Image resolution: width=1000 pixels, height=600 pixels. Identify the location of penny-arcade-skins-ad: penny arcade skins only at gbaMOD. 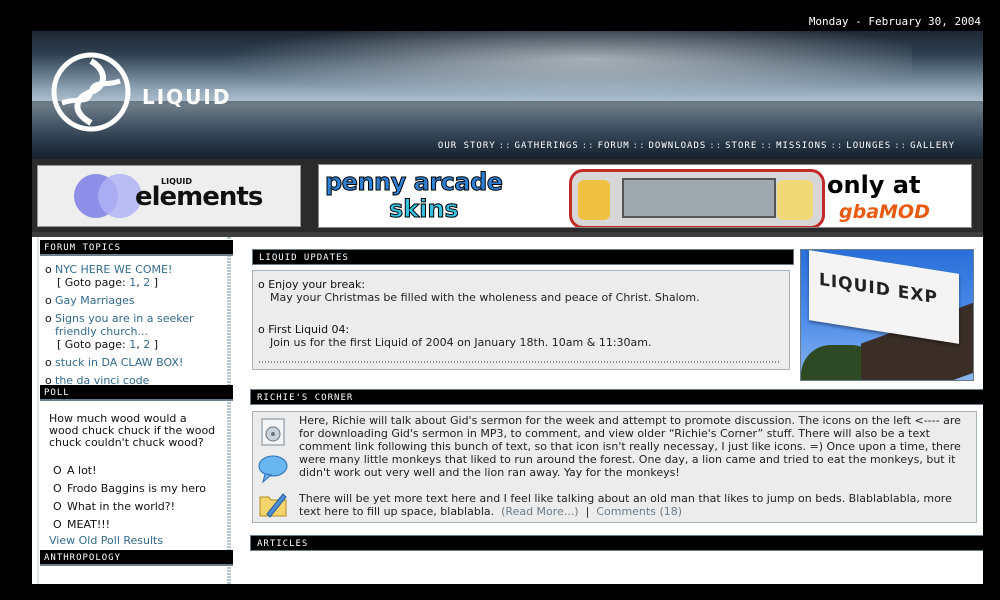
(645, 196).